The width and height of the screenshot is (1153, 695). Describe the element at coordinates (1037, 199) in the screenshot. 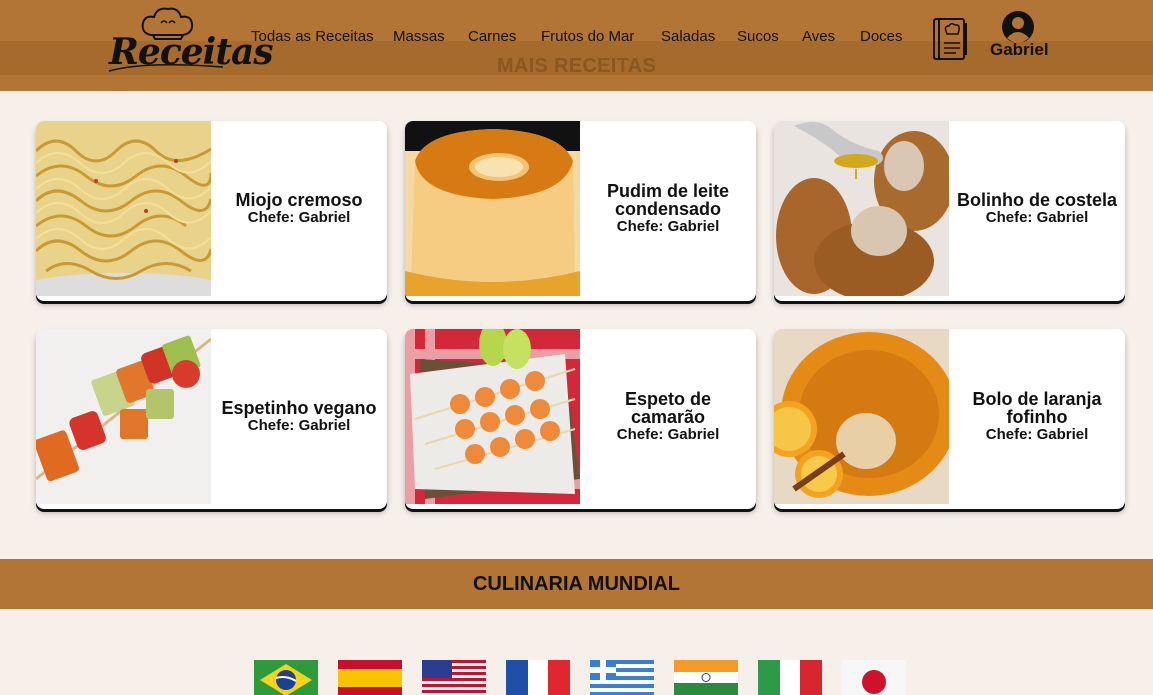

I see `card-title: Bolinho de costela` at that location.